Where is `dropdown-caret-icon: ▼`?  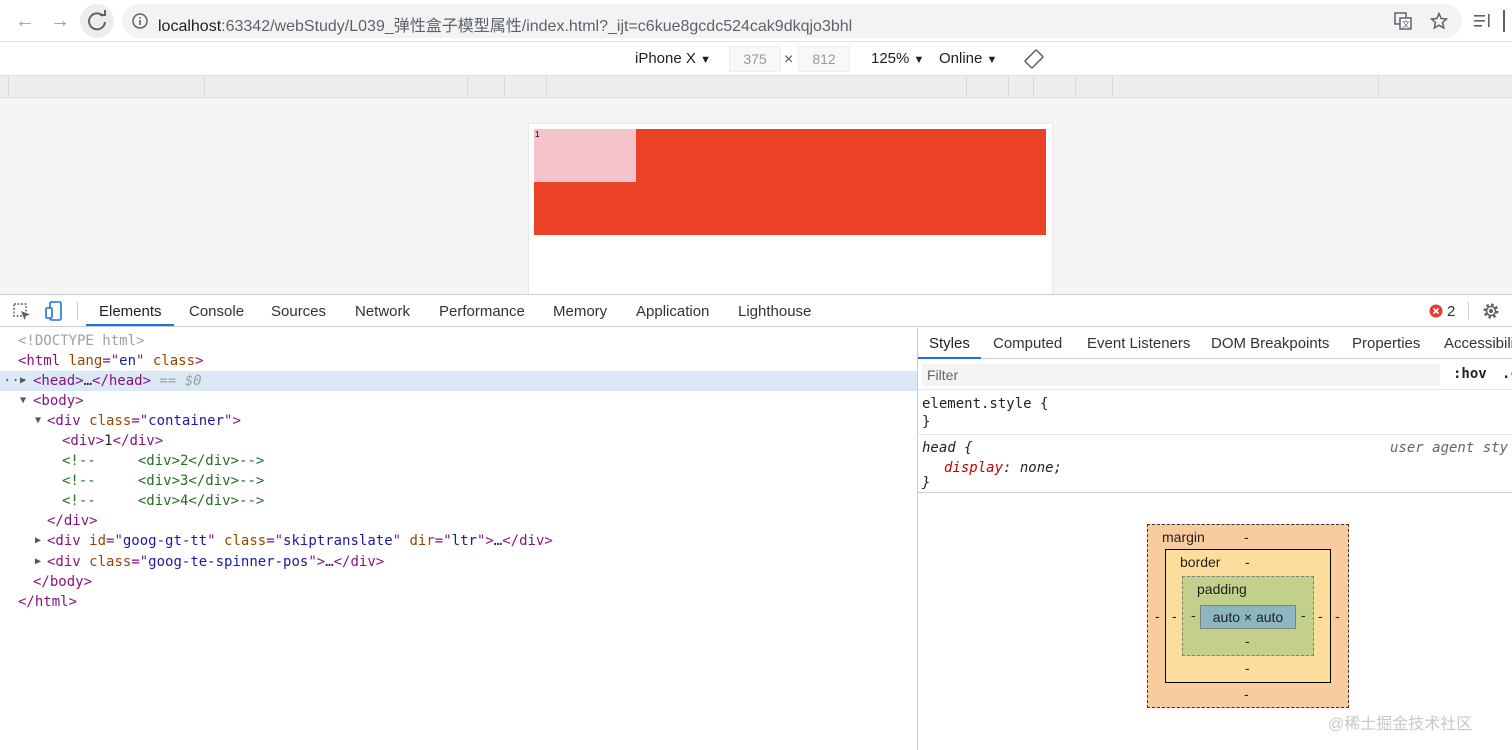 dropdown-caret-icon: ▼ is located at coordinates (992, 60).